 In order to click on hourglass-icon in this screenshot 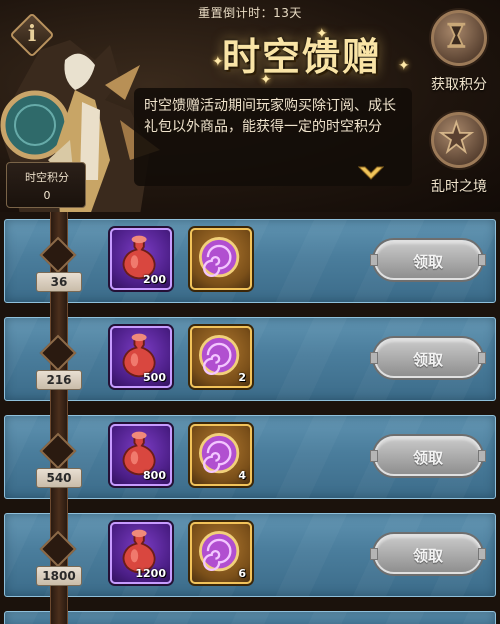, I will do `click(459, 38)`.